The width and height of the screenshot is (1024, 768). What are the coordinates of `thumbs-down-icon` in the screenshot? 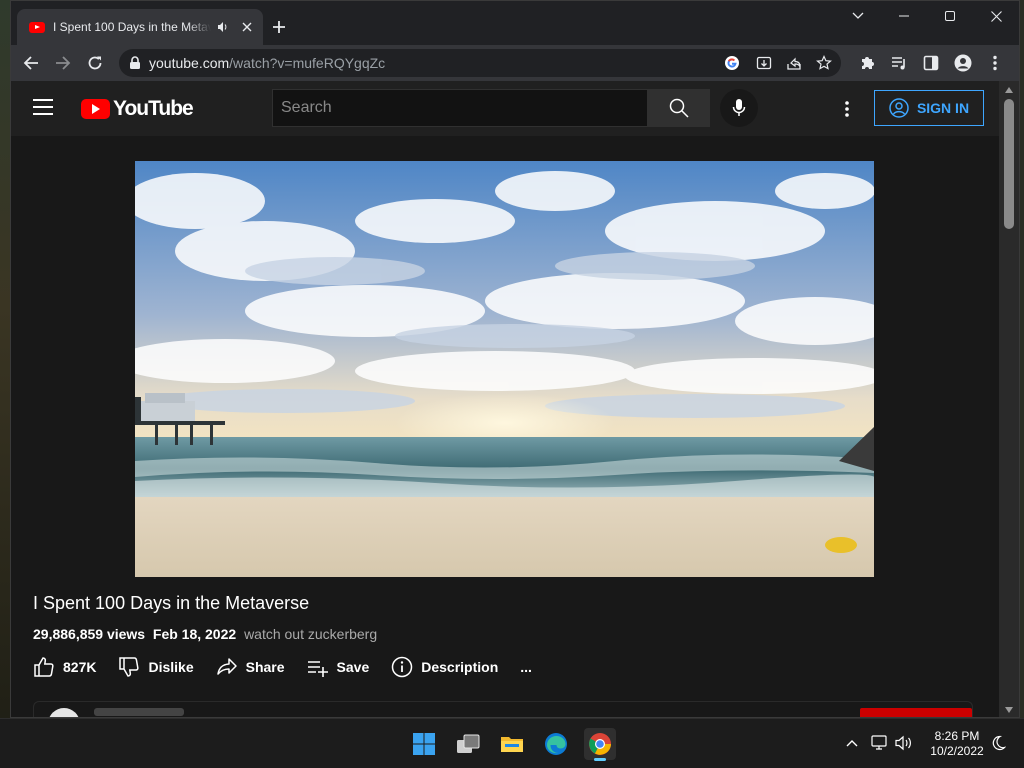 It's located at (129, 667).